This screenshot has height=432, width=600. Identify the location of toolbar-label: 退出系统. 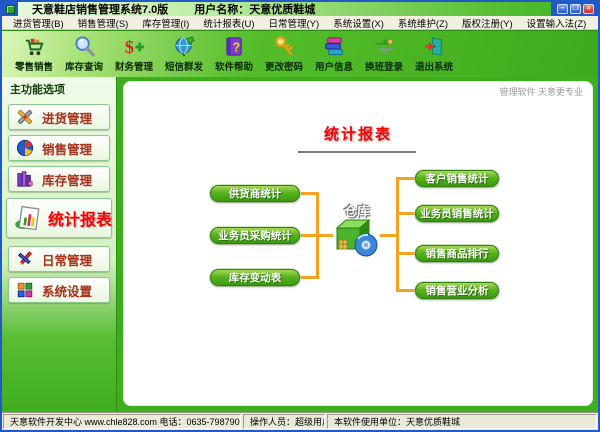
(433, 67).